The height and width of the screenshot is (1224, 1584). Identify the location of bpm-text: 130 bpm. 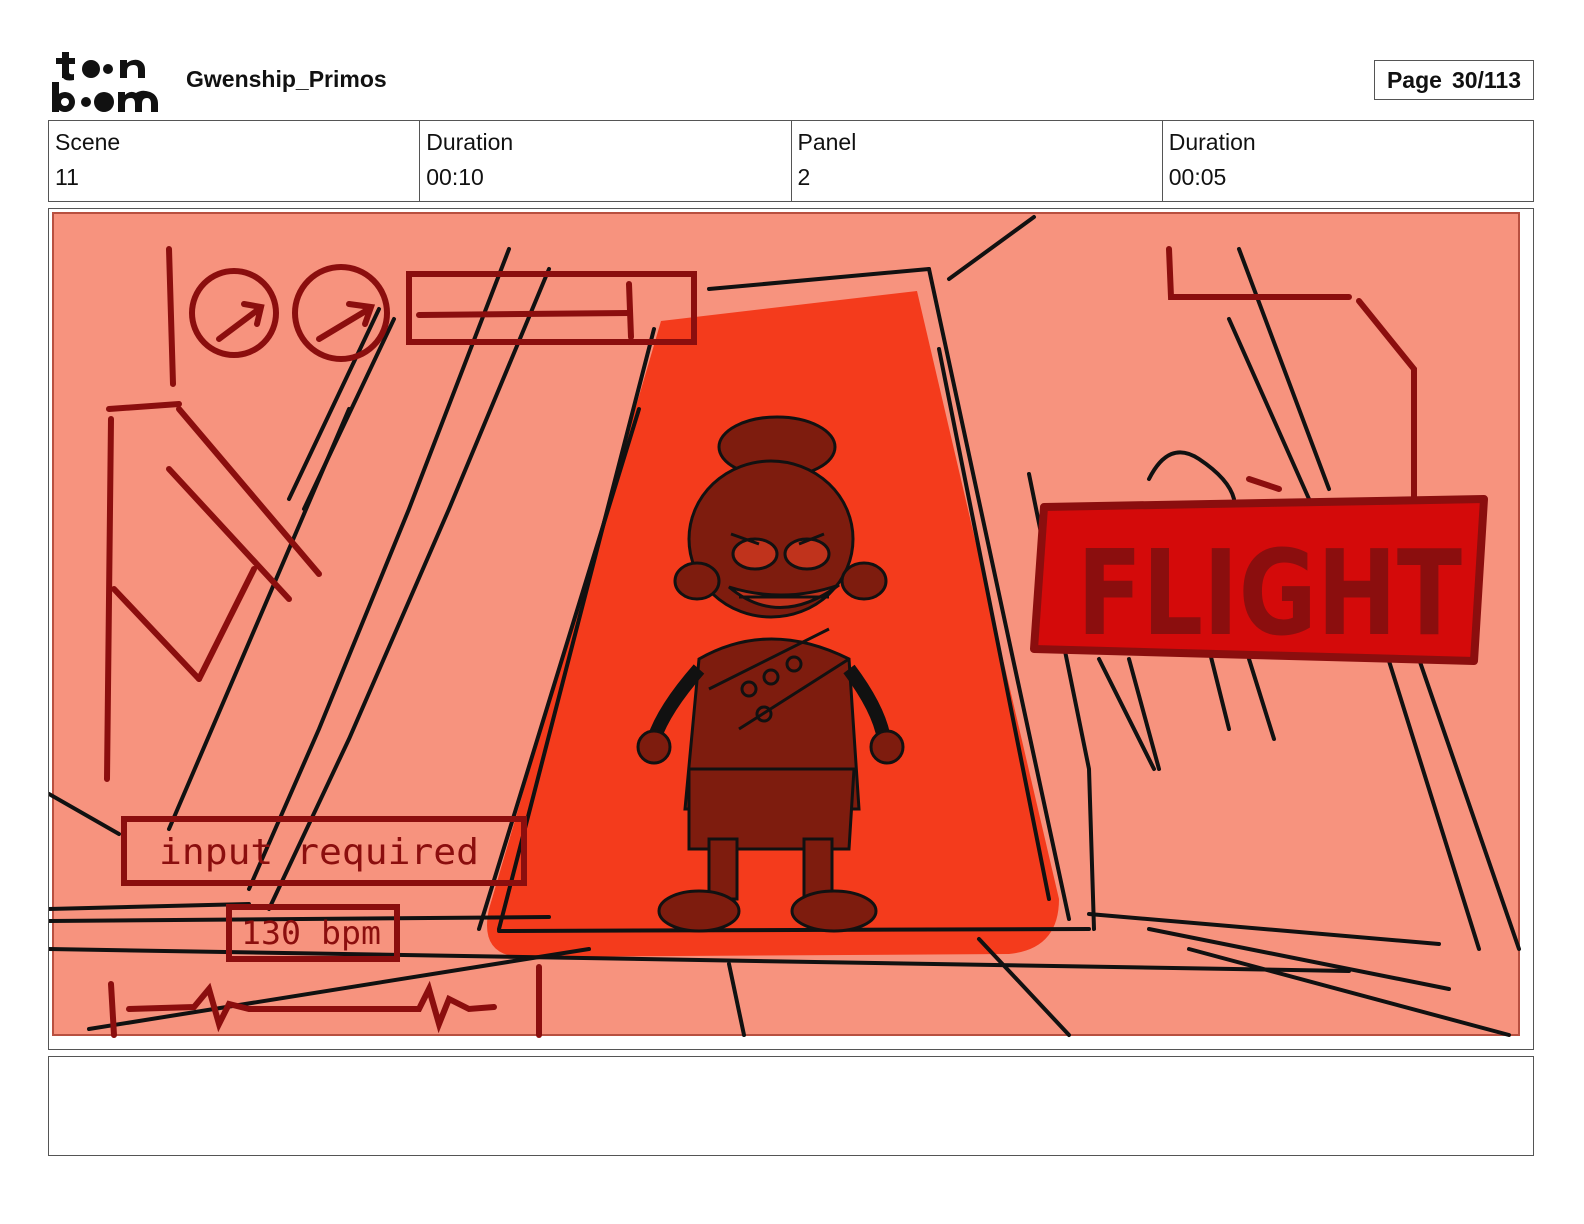
(311, 933).